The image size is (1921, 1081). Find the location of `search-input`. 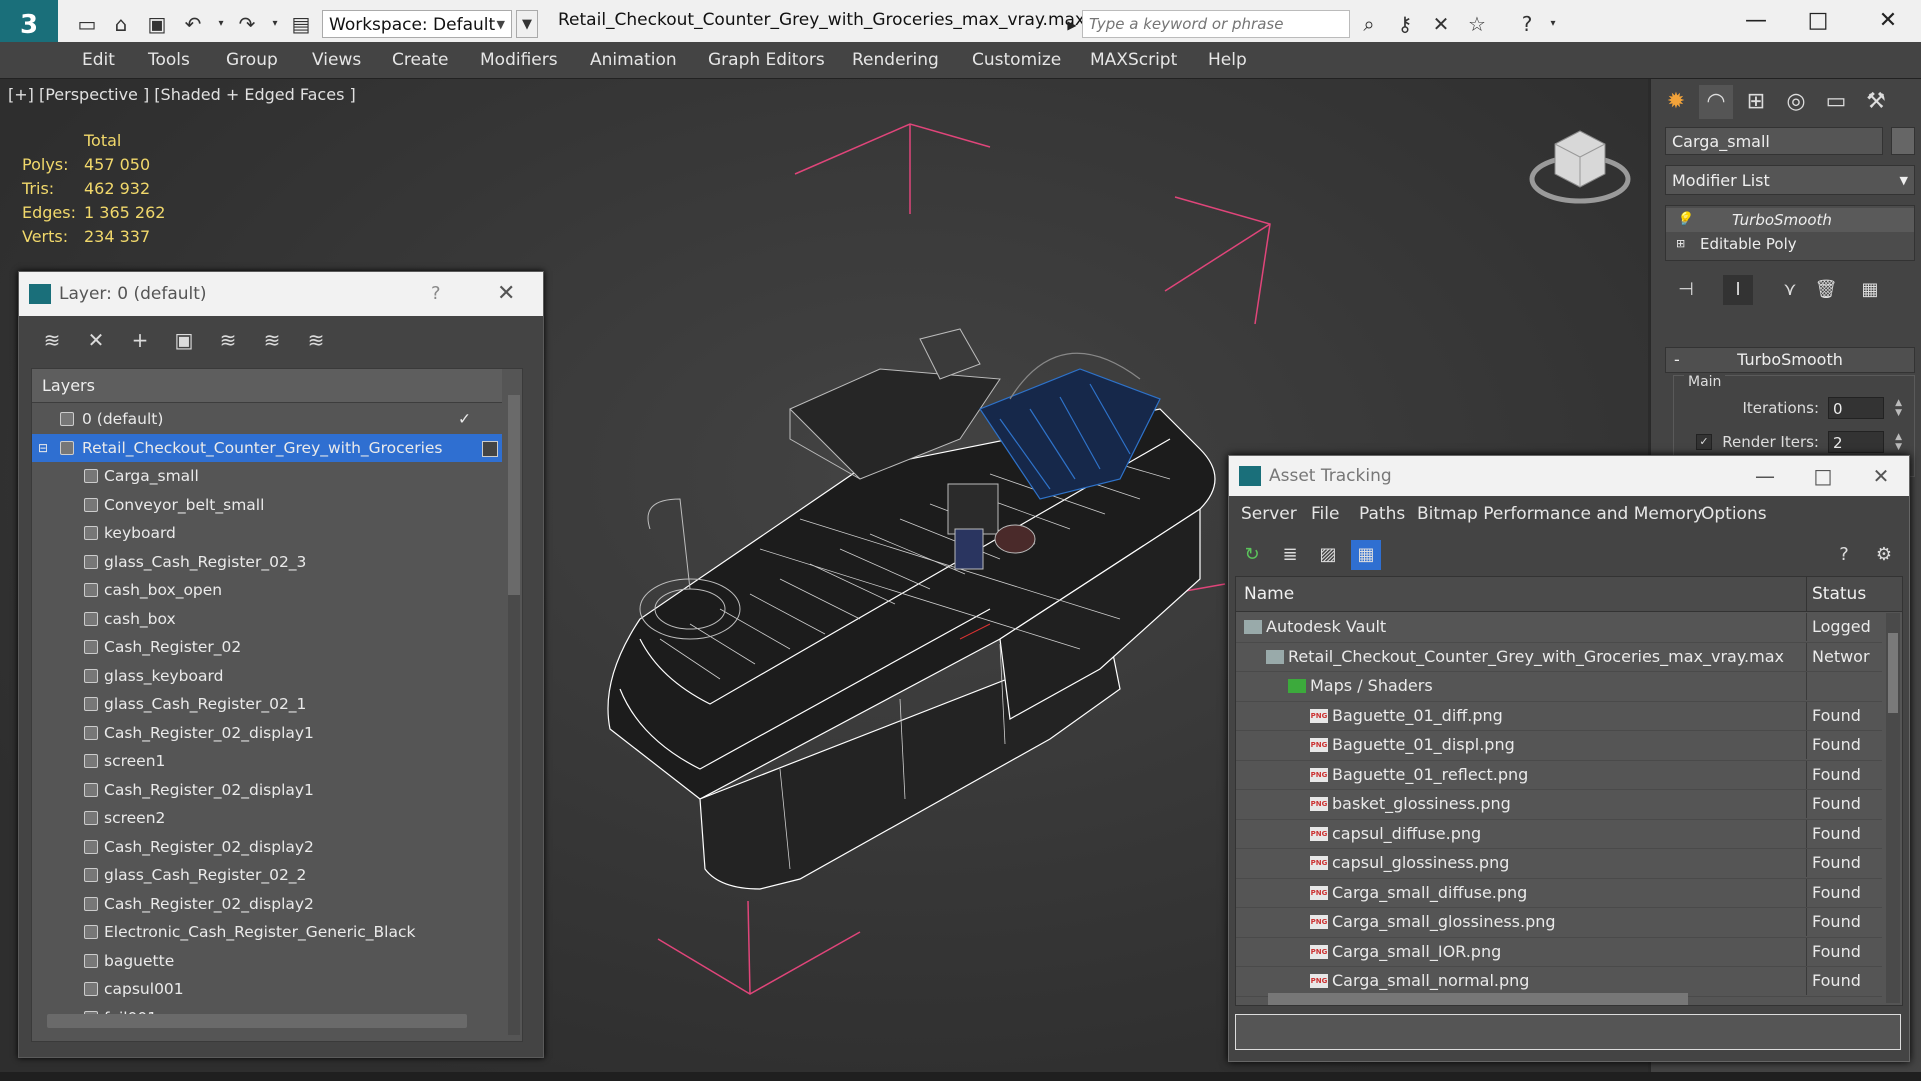

search-input is located at coordinates (1216, 24).